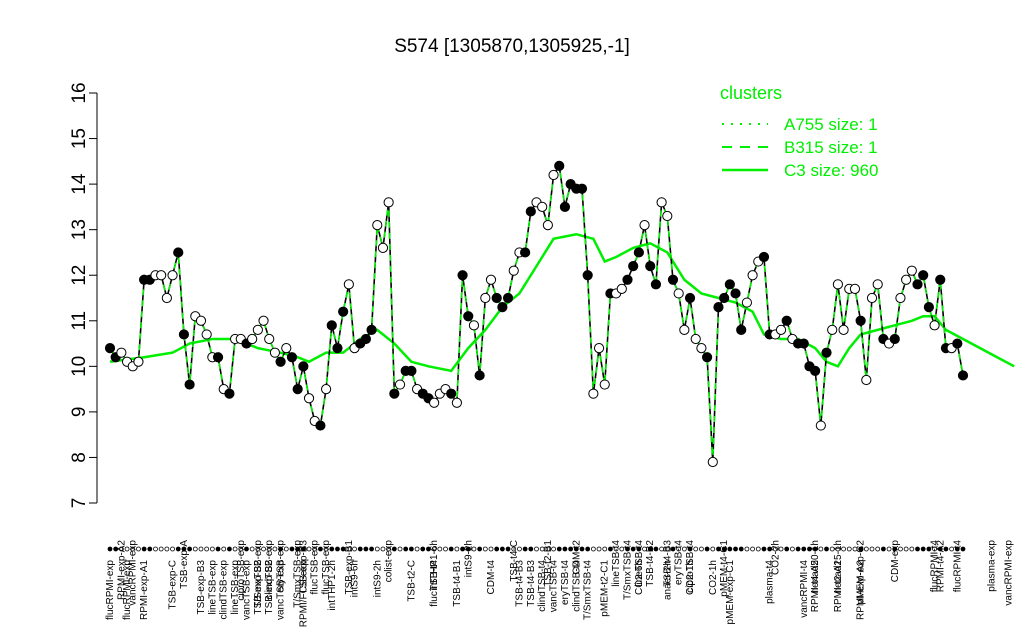 This screenshot has height=640, width=1024. Describe the element at coordinates (79, 457) in the screenshot. I see `y-tick-label: 8` at that location.